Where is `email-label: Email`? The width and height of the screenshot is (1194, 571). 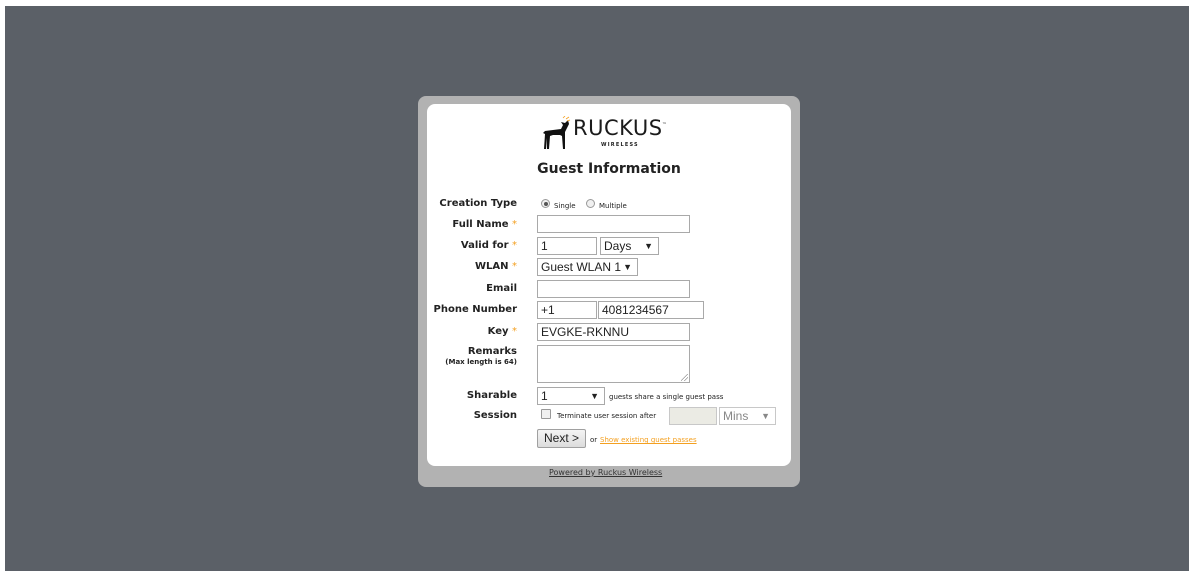
email-label: Email is located at coordinates (501, 288).